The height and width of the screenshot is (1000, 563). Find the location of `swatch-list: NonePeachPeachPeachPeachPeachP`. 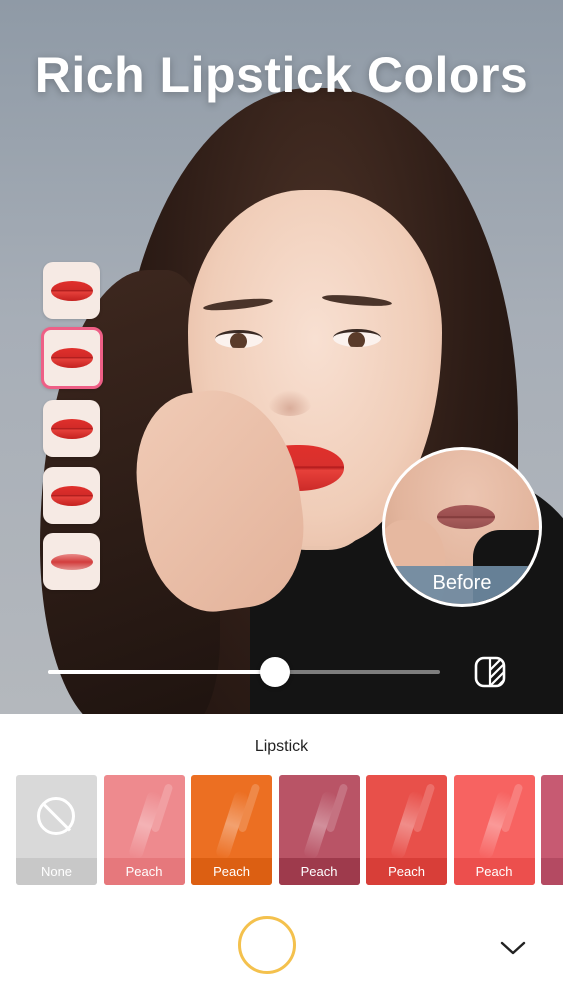

swatch-list: NonePeachPeachPeachPeachPeachP is located at coordinates (289, 830).